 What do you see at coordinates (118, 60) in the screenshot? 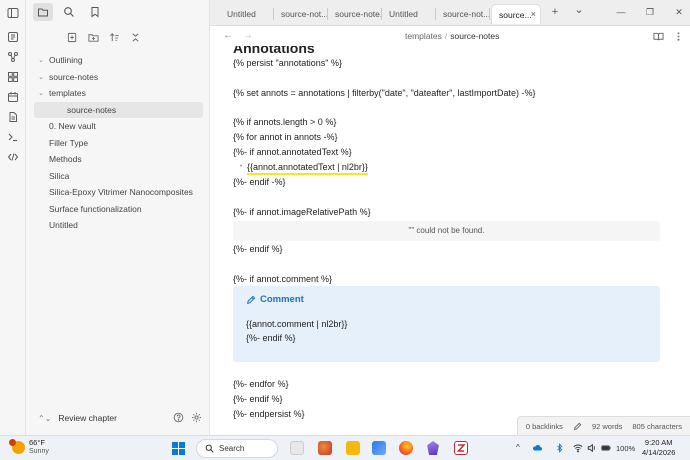
I see `tree-folder-outlining: ⌄ Outlining` at bounding box center [118, 60].